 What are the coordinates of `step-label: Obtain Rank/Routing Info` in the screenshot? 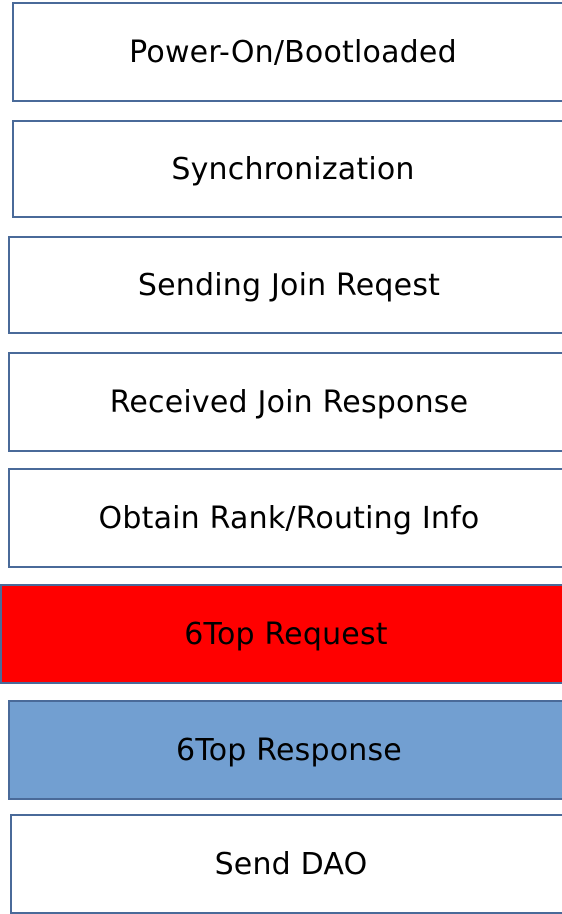 It's located at (289, 518).